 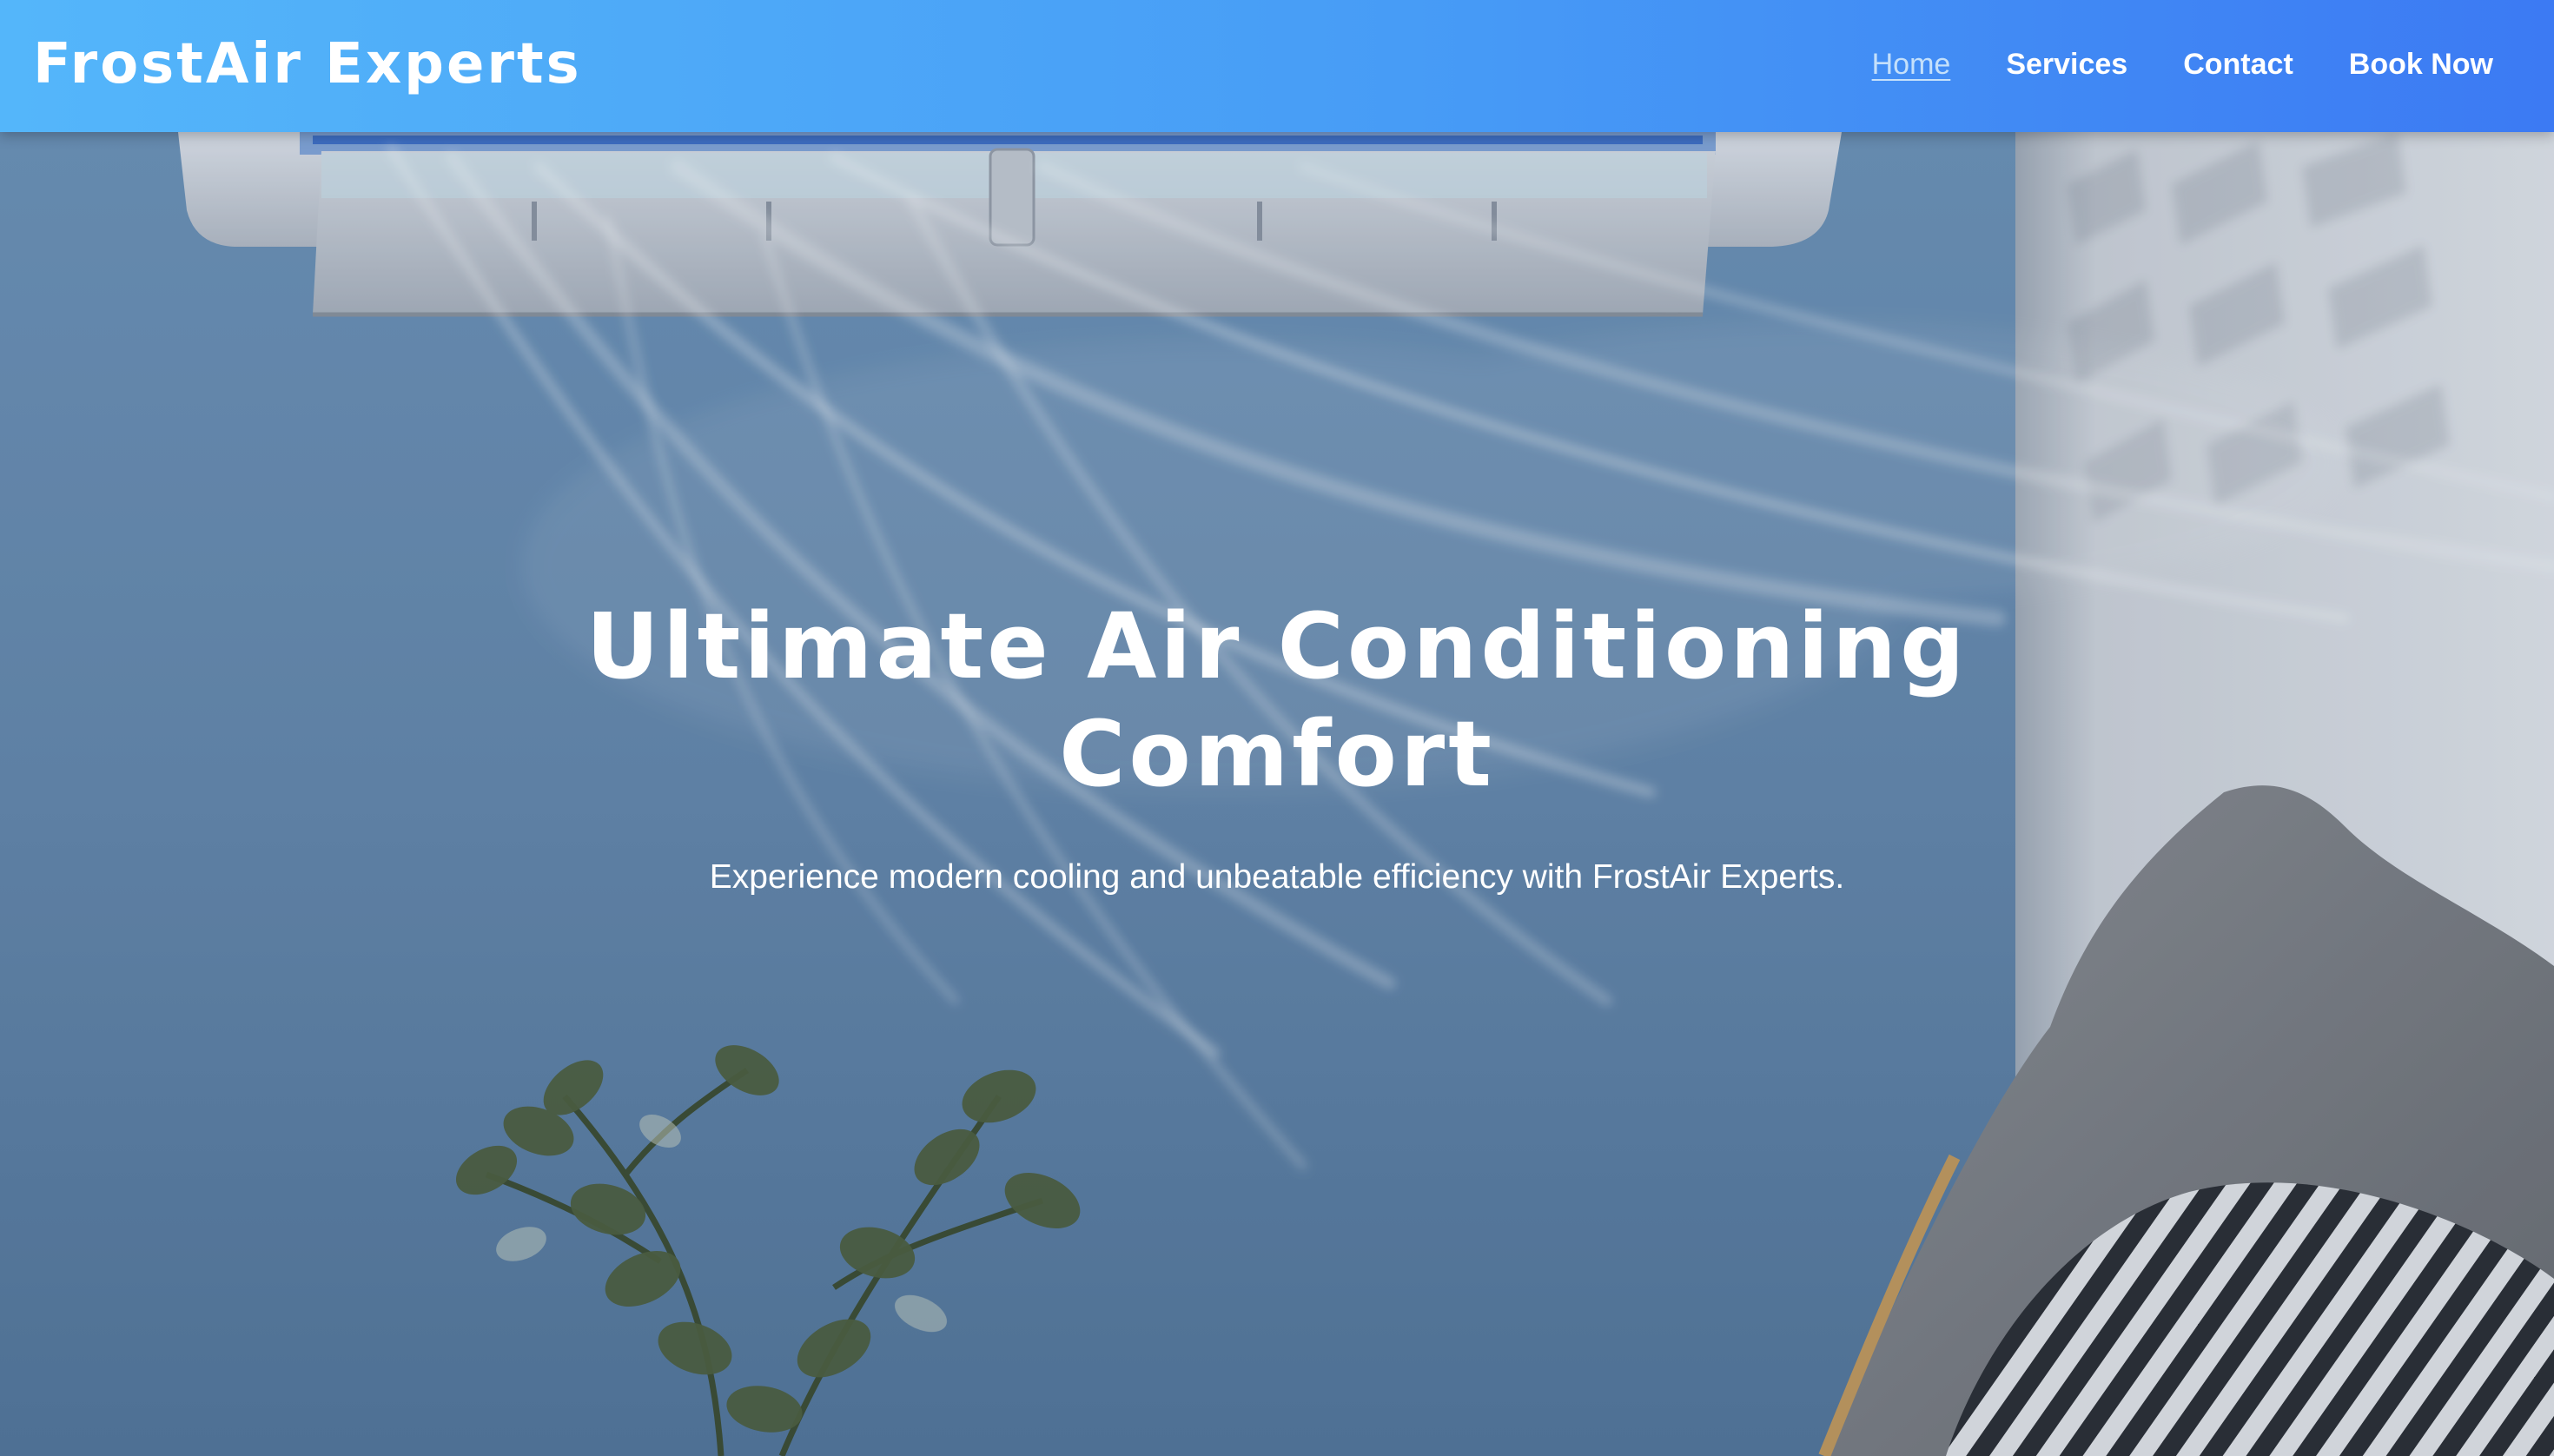 What do you see at coordinates (307, 64) in the screenshot?
I see `site-logo: FrostAir Experts` at bounding box center [307, 64].